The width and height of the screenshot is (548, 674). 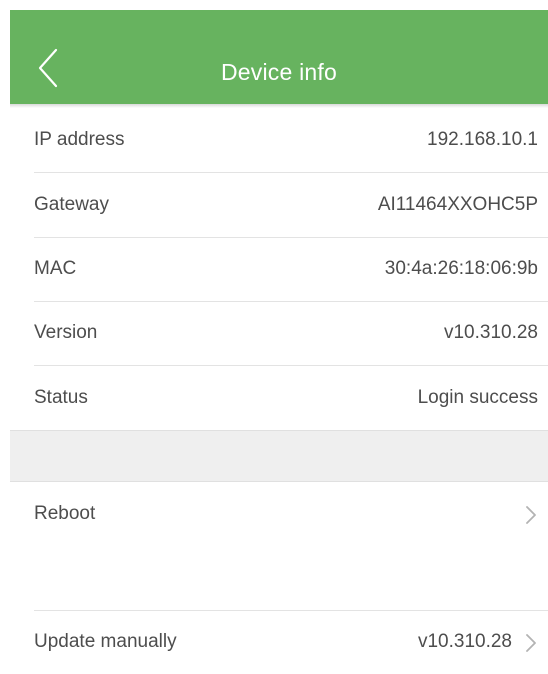 What do you see at coordinates (105, 641) in the screenshot?
I see `update-manually-label: Update manually` at bounding box center [105, 641].